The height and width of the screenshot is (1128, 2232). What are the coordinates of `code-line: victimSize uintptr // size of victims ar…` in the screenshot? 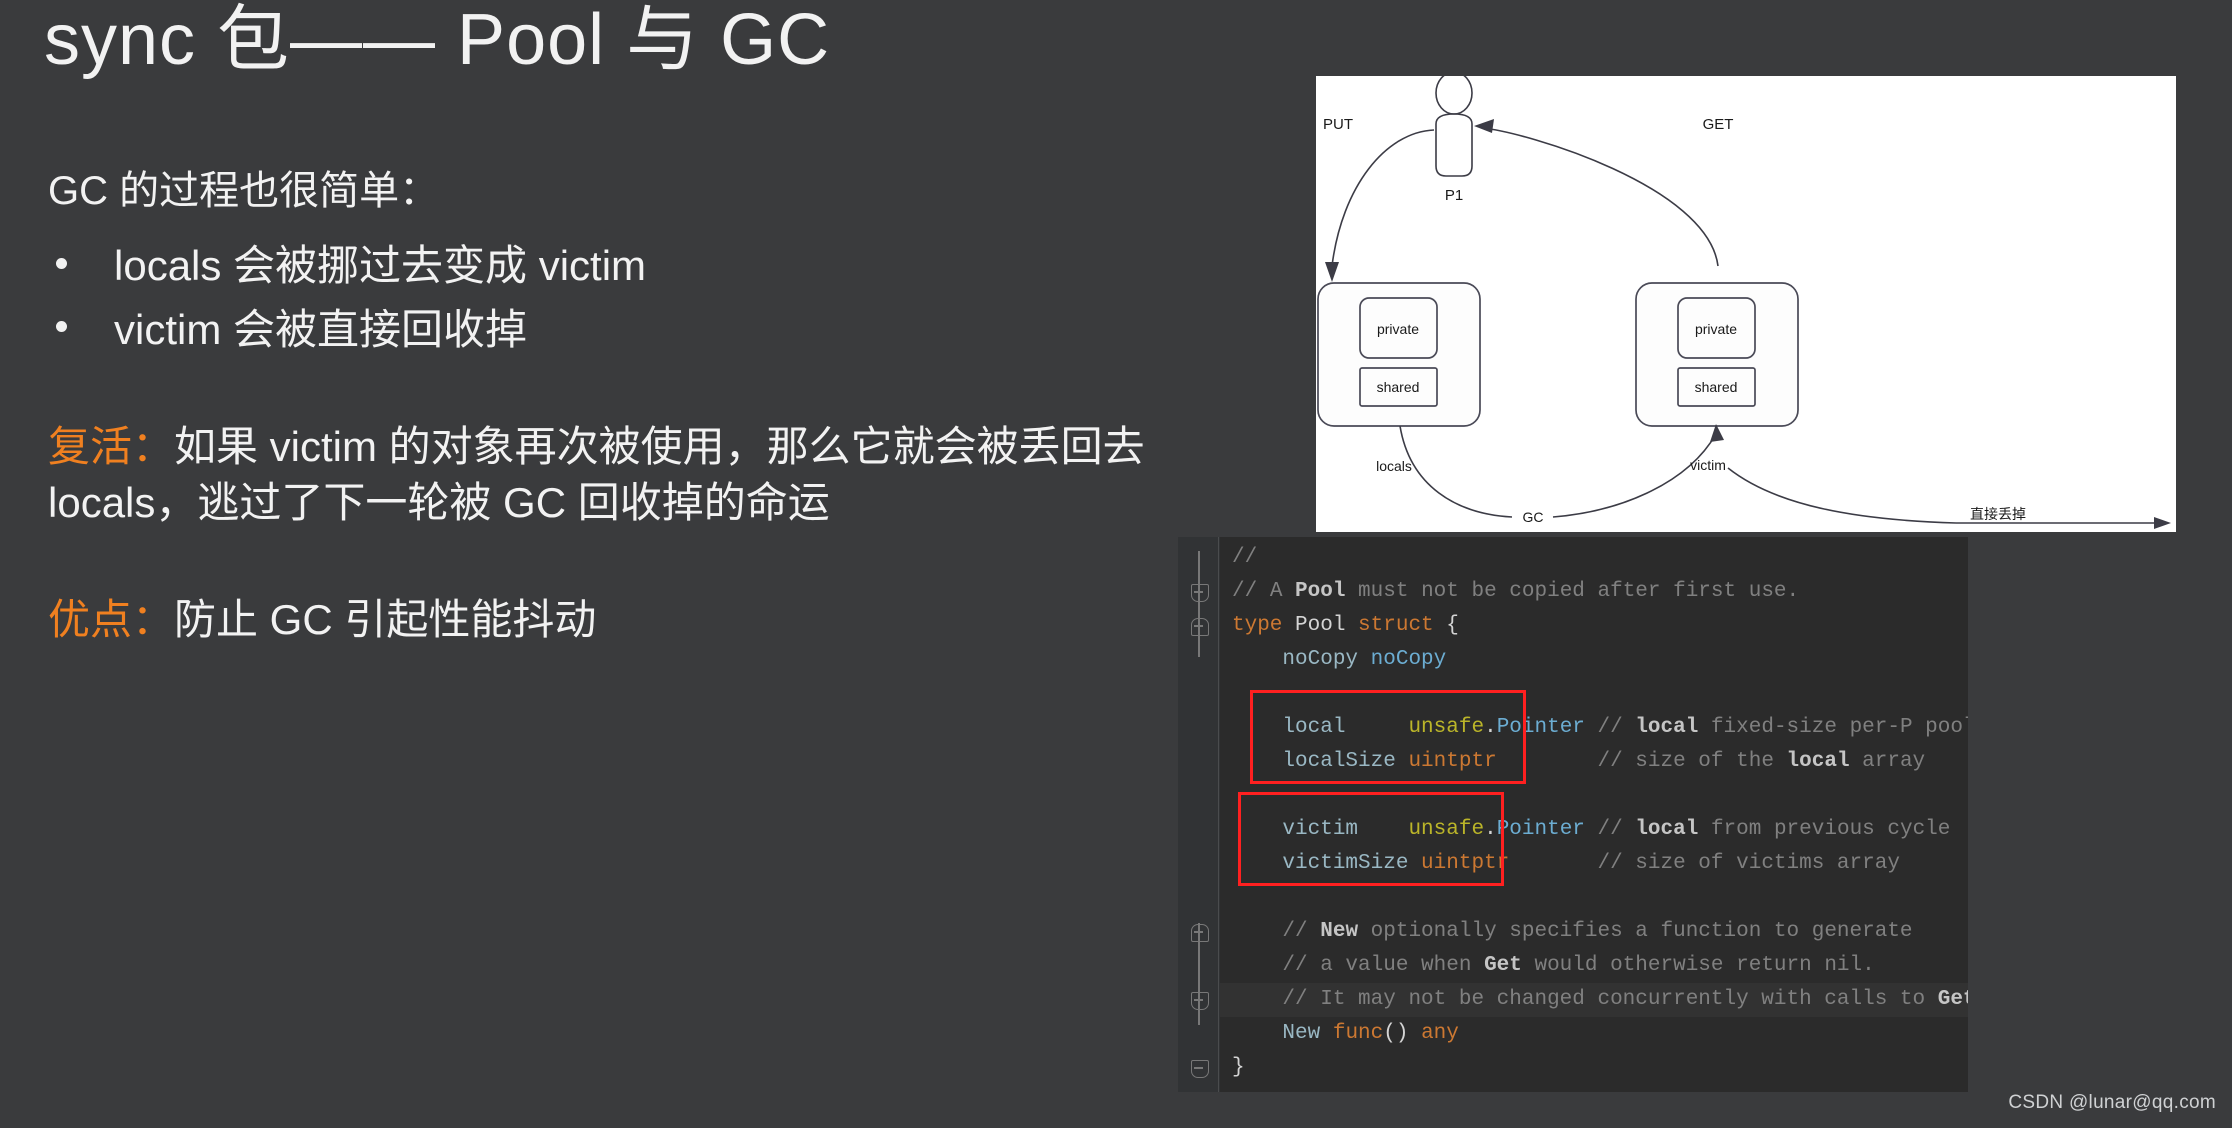 It's located at (1594, 864).